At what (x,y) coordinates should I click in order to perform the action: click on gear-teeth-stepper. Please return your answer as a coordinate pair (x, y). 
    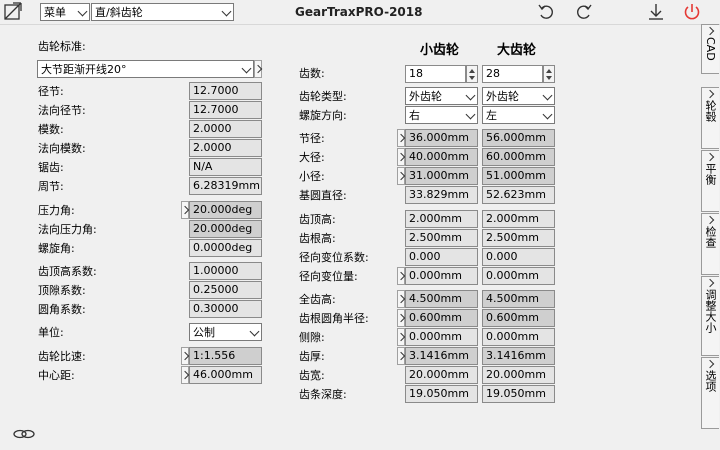
    Looking at the image, I should click on (549, 74).